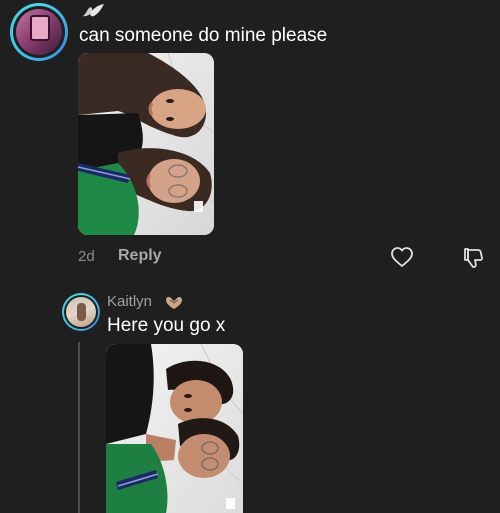  I want to click on comment-age: 2d, so click(86, 256).